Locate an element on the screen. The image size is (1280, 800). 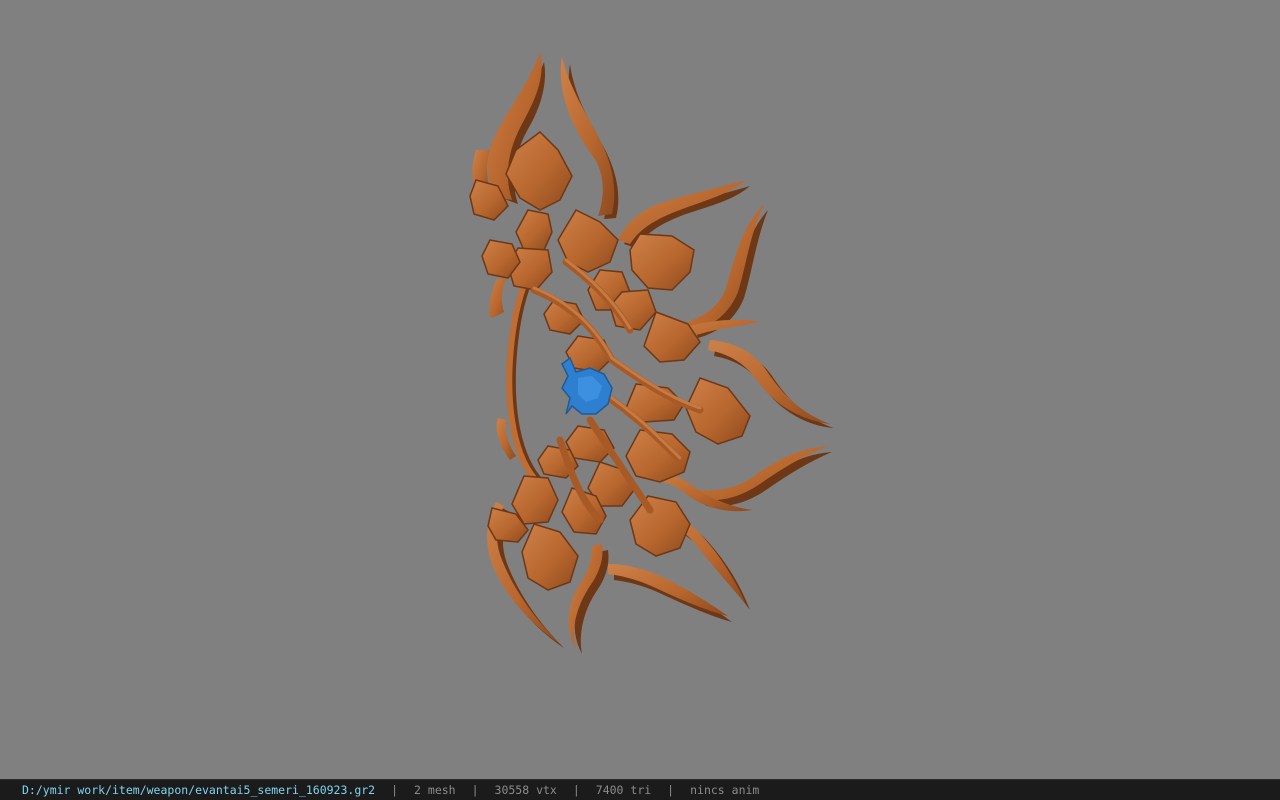
mesh-count-label: 2 mesh is located at coordinates (435, 790).